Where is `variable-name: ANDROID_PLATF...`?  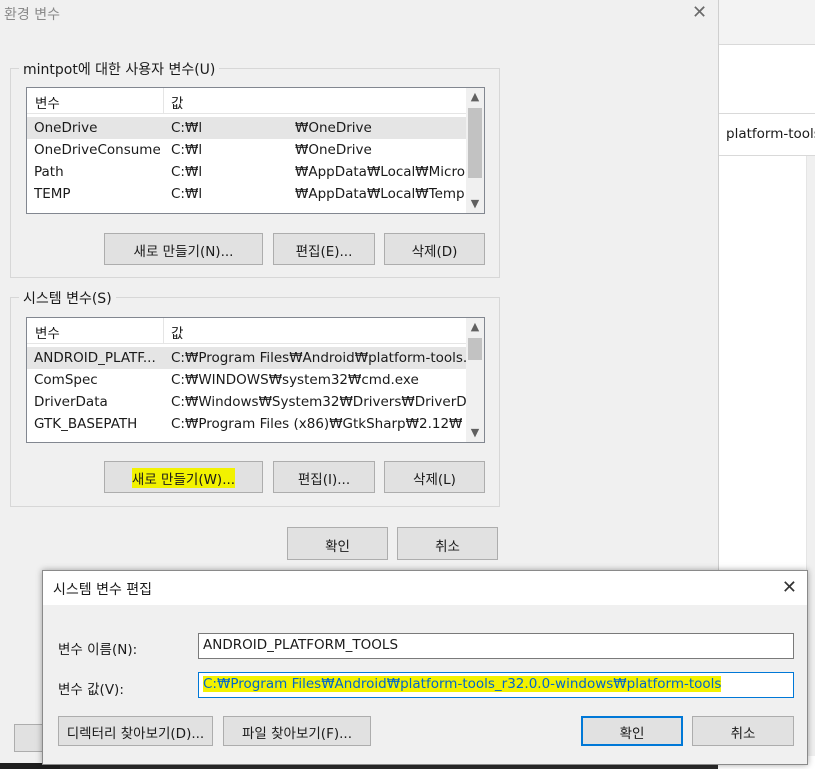
variable-name: ANDROID_PLATF... is located at coordinates (95, 358).